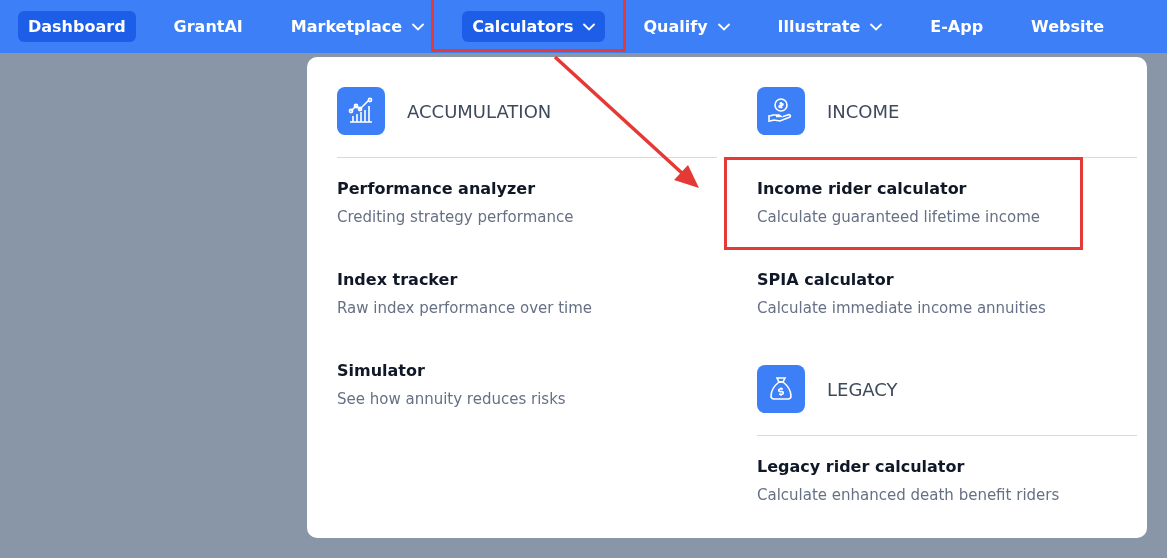  Describe the element at coordinates (830, 26) in the screenshot. I see `nav-item: Illustrate` at that location.